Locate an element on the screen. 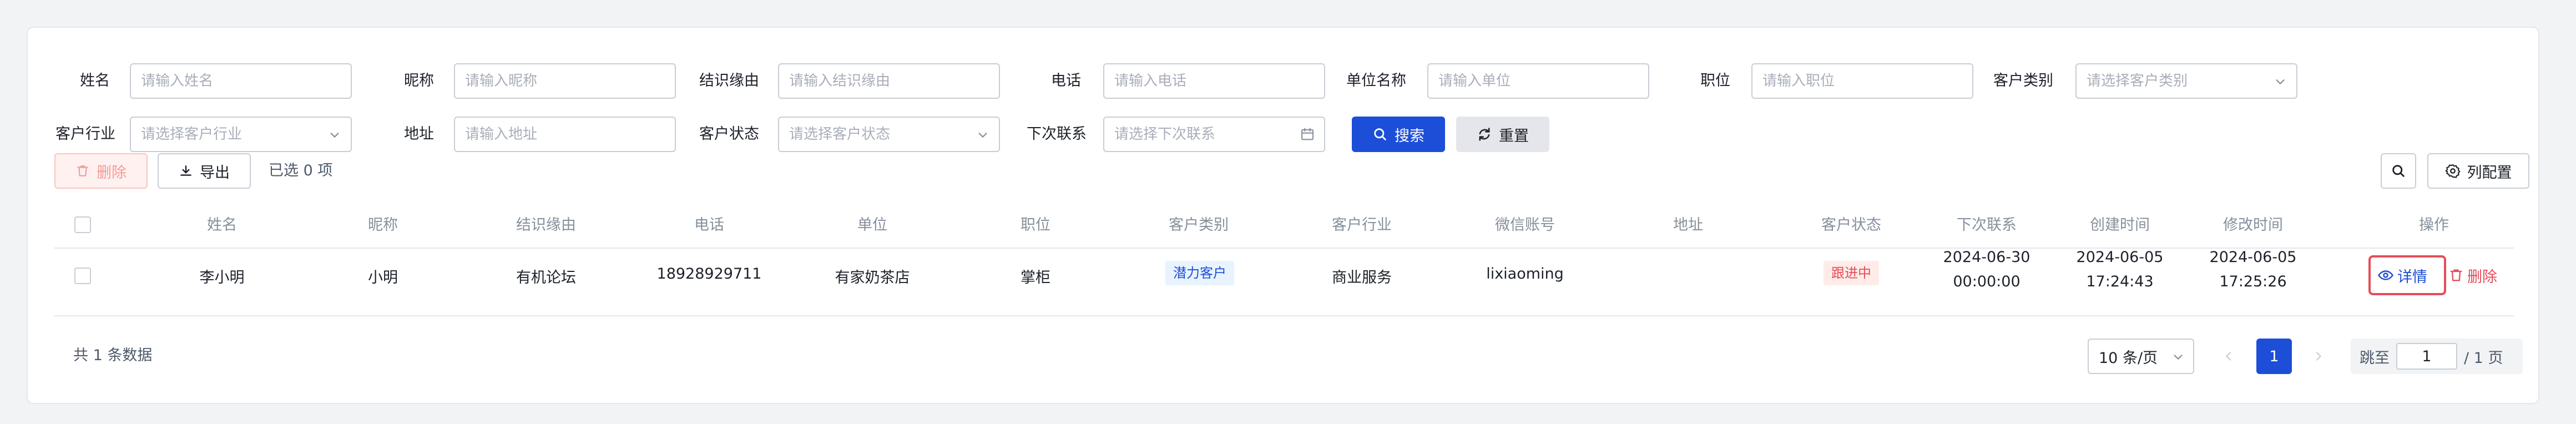 The height and width of the screenshot is (424, 2576). page-size-value: 10 条/页 is located at coordinates (2128, 358).